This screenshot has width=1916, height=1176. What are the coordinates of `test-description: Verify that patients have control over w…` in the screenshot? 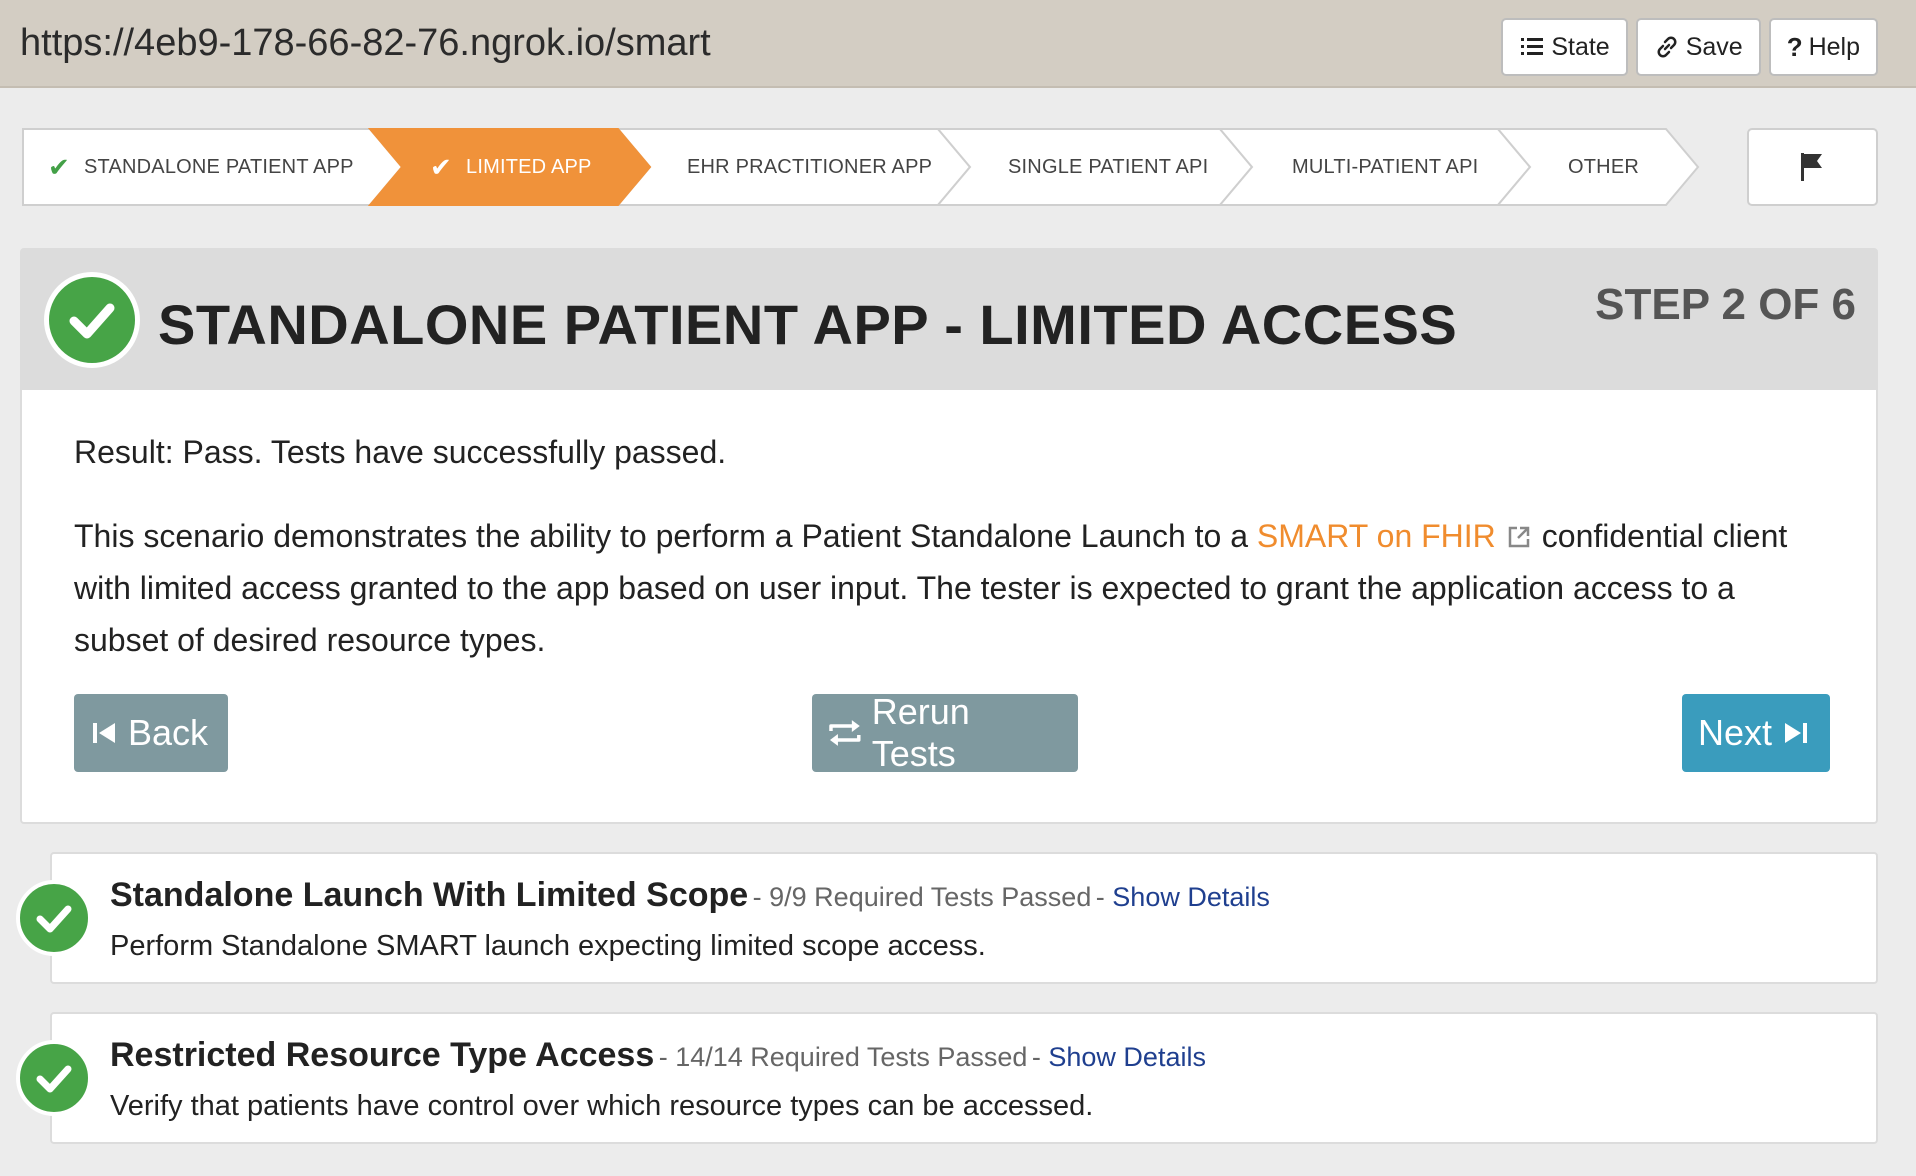 It's located at (602, 1106).